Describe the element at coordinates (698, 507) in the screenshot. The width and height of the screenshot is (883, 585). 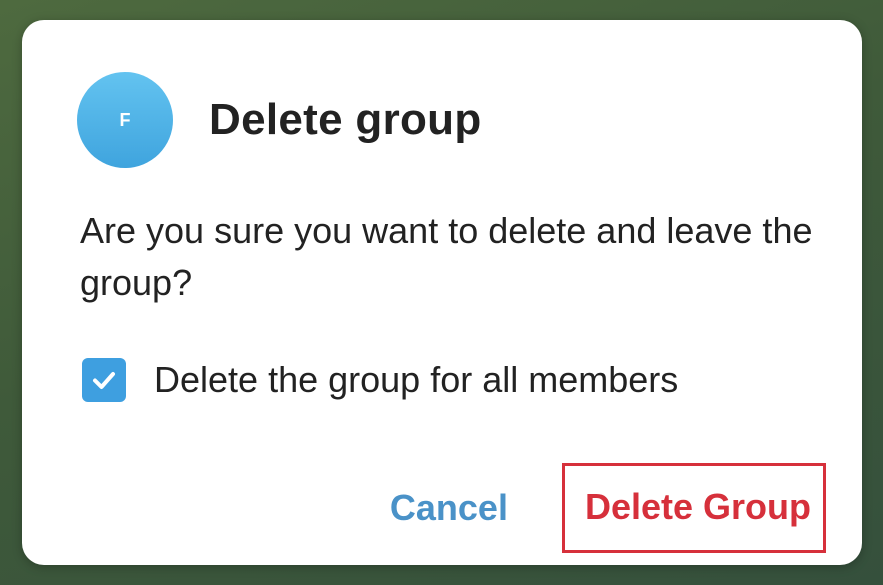
I see `delete-group-button: Delete Group` at that location.